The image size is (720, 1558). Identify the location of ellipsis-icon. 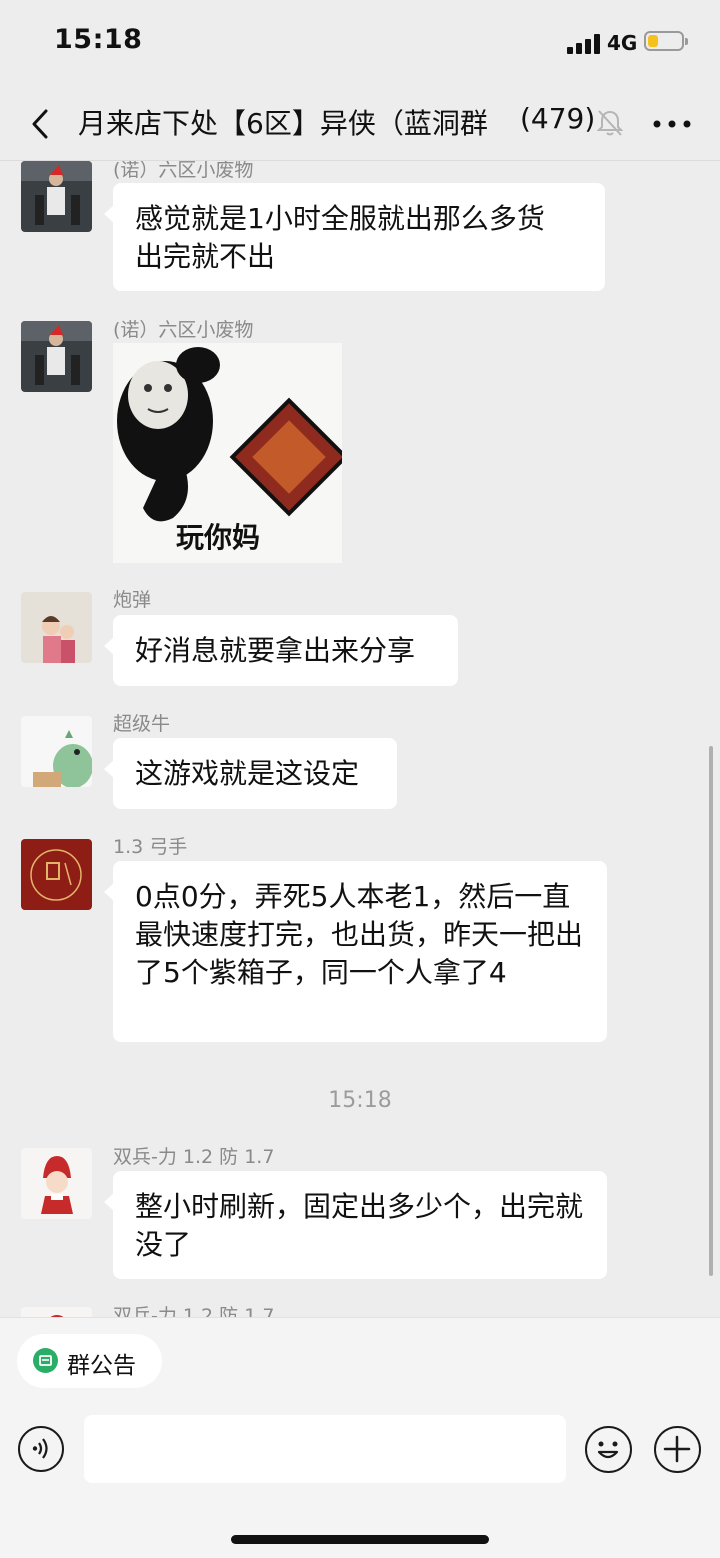
(672, 124).